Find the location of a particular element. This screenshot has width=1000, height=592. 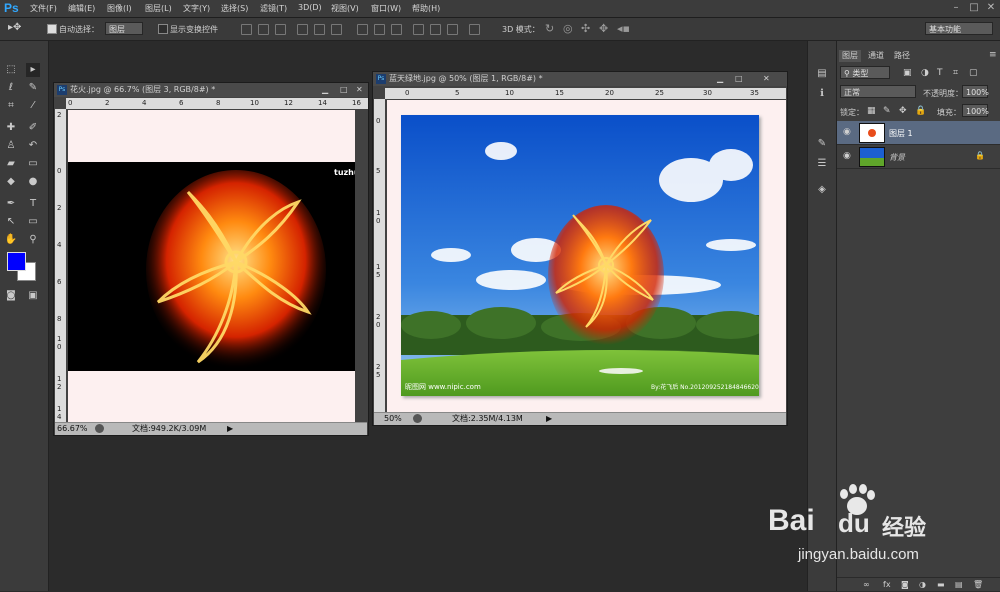

distribute-right-icon is located at coordinates (452, 29).